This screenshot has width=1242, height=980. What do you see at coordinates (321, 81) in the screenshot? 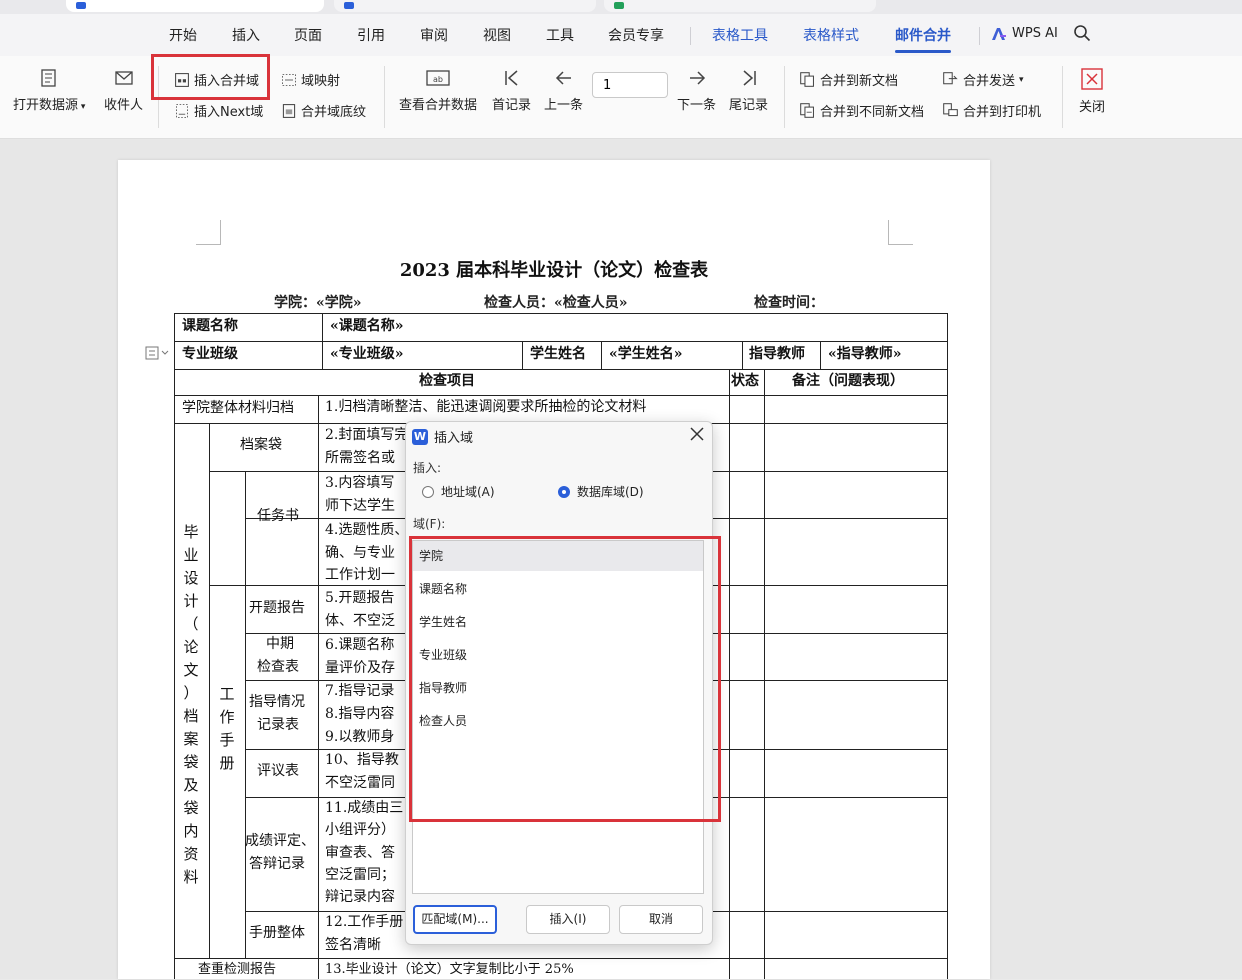
I see `field-mapping-label: 域映射` at bounding box center [321, 81].